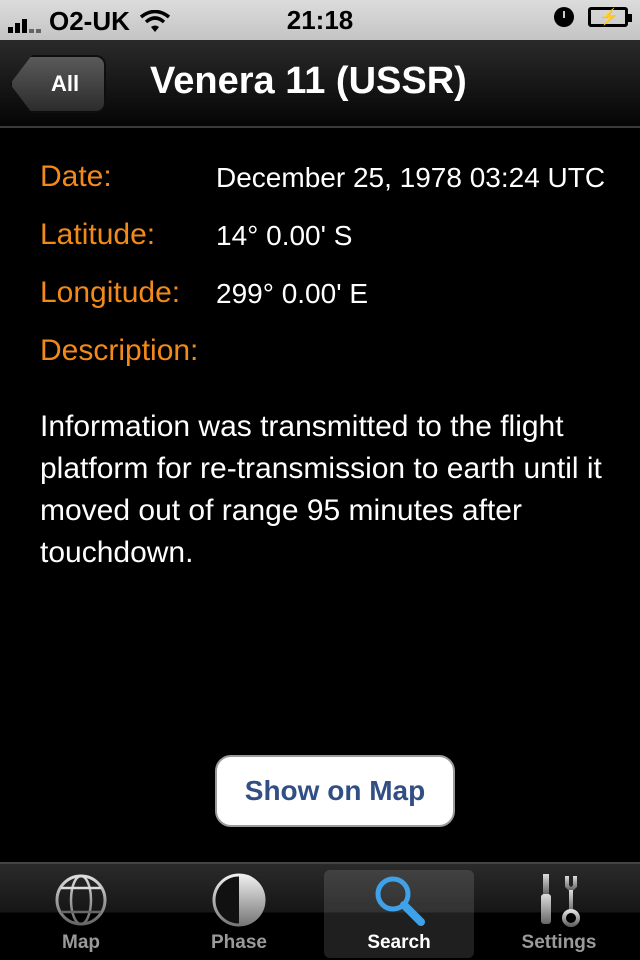 The image size is (640, 960). Describe the element at coordinates (292, 293) in the screenshot. I see `longitude-value: 299° 0.00' E` at that location.